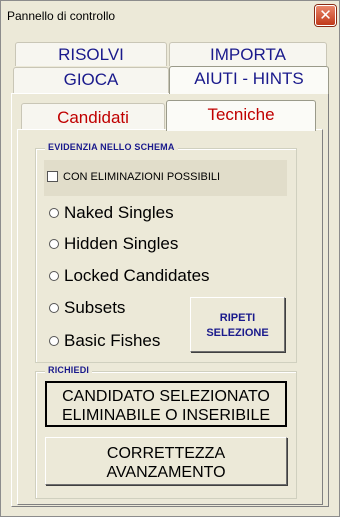  What do you see at coordinates (54, 308) in the screenshot?
I see `radio-subsets` at bounding box center [54, 308].